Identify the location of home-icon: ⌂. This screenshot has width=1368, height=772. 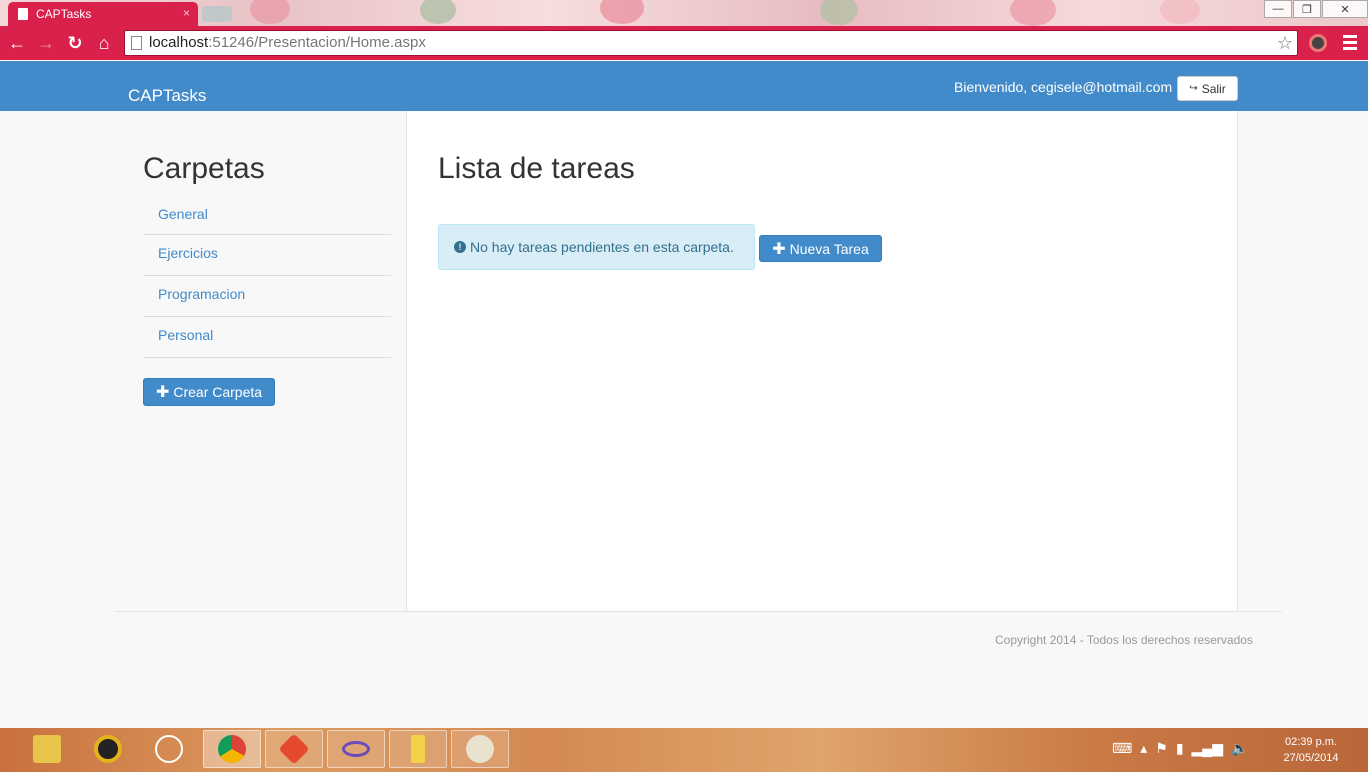
(104, 43).